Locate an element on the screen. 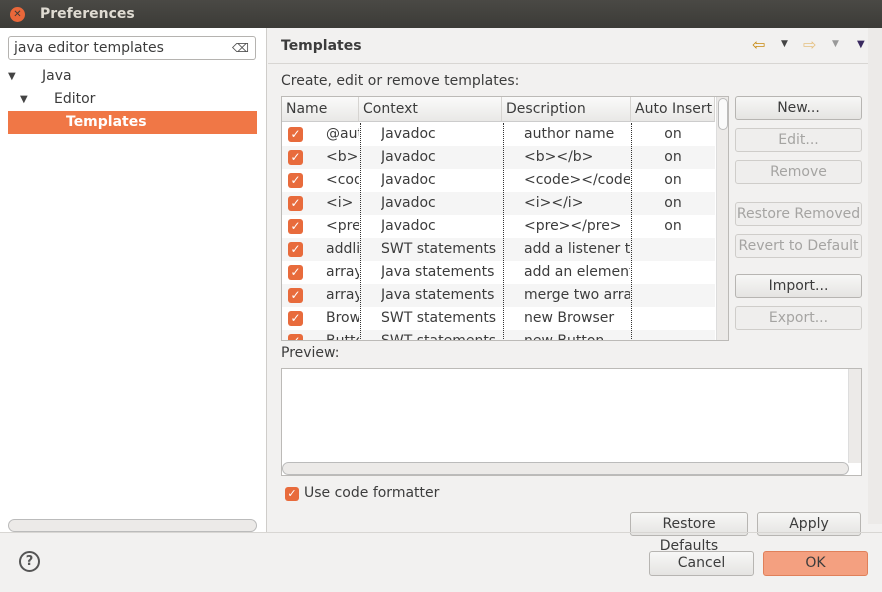  page-title: Templates is located at coordinates (321, 46).